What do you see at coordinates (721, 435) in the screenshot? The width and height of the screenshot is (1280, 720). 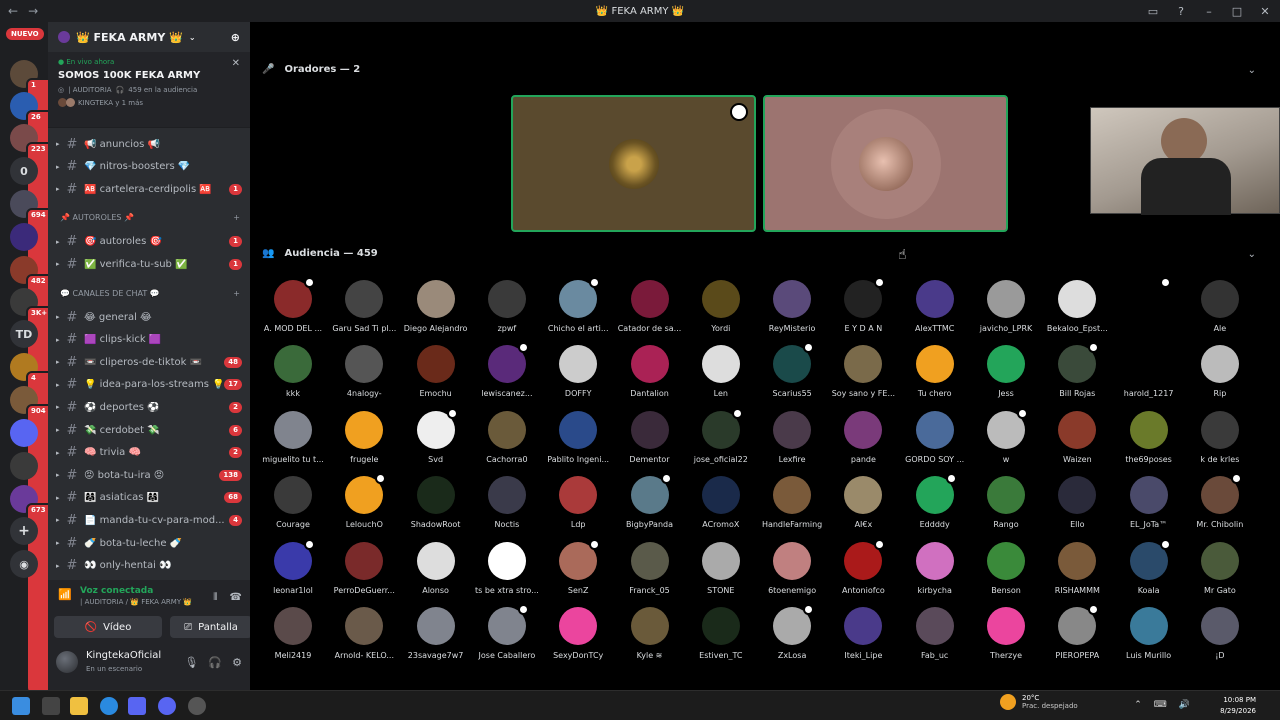 I see `audience-member: jose_oficial22` at bounding box center [721, 435].